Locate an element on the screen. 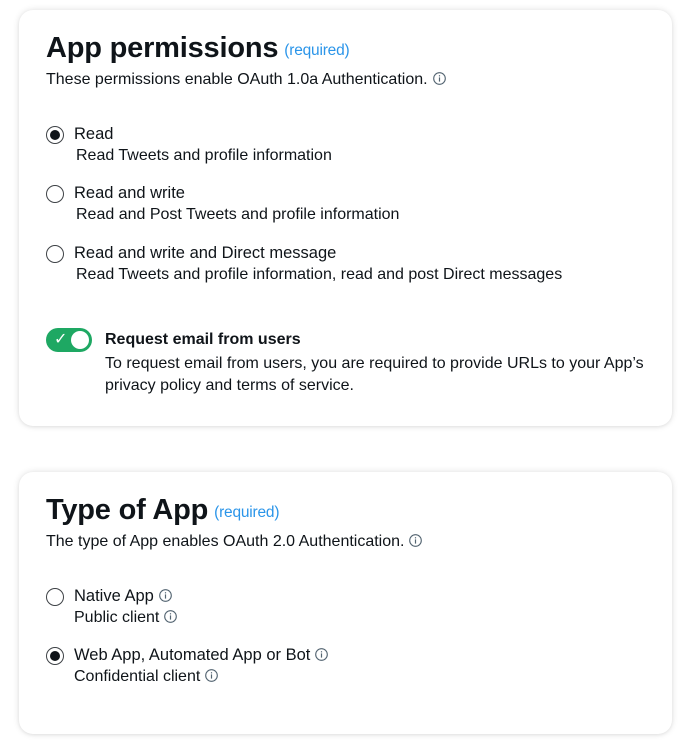 The image size is (688, 747). app-type-option-description-text: Public client is located at coordinates (117, 617).